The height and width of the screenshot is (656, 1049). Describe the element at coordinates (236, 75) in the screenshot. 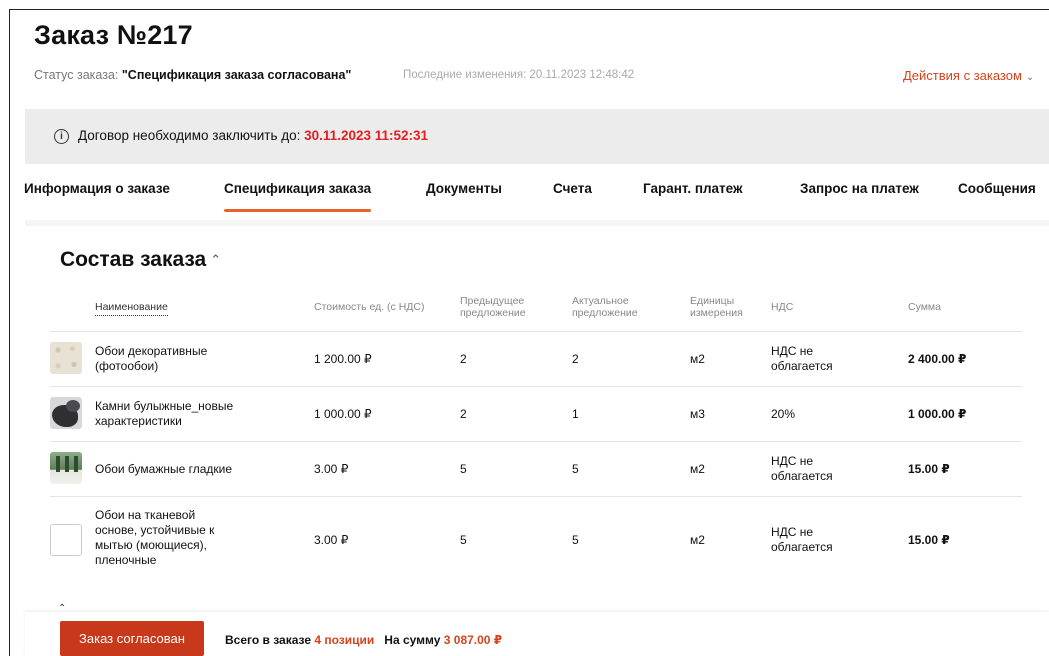

I see `status-value: "Спецификация заказа согласована"` at that location.